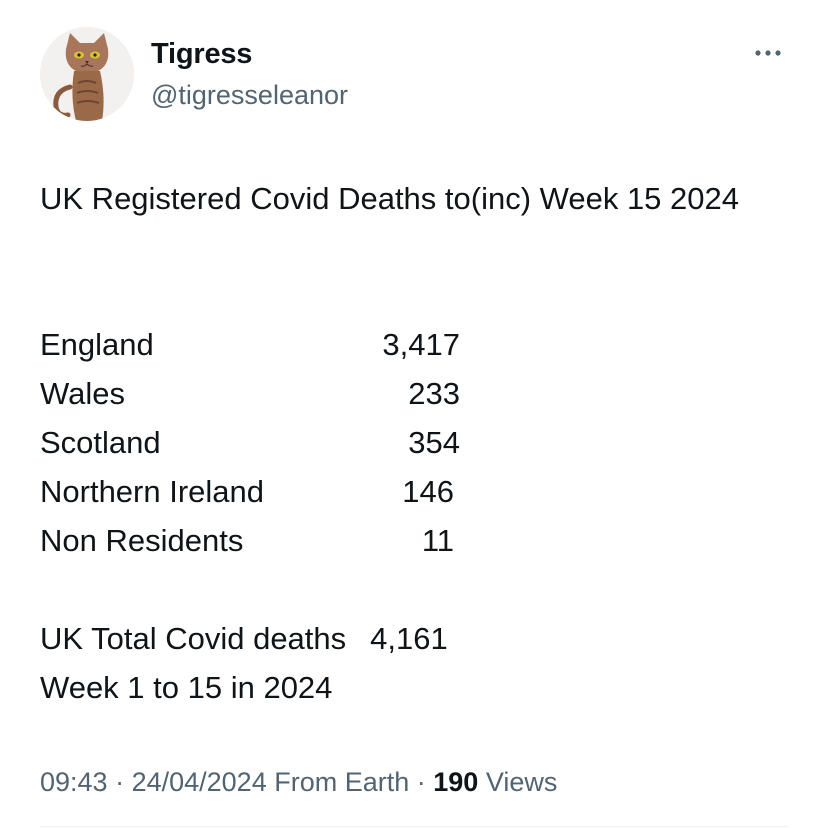 The image size is (827, 828). Describe the element at coordinates (518, 782) in the screenshot. I see `views-label: Views` at that location.